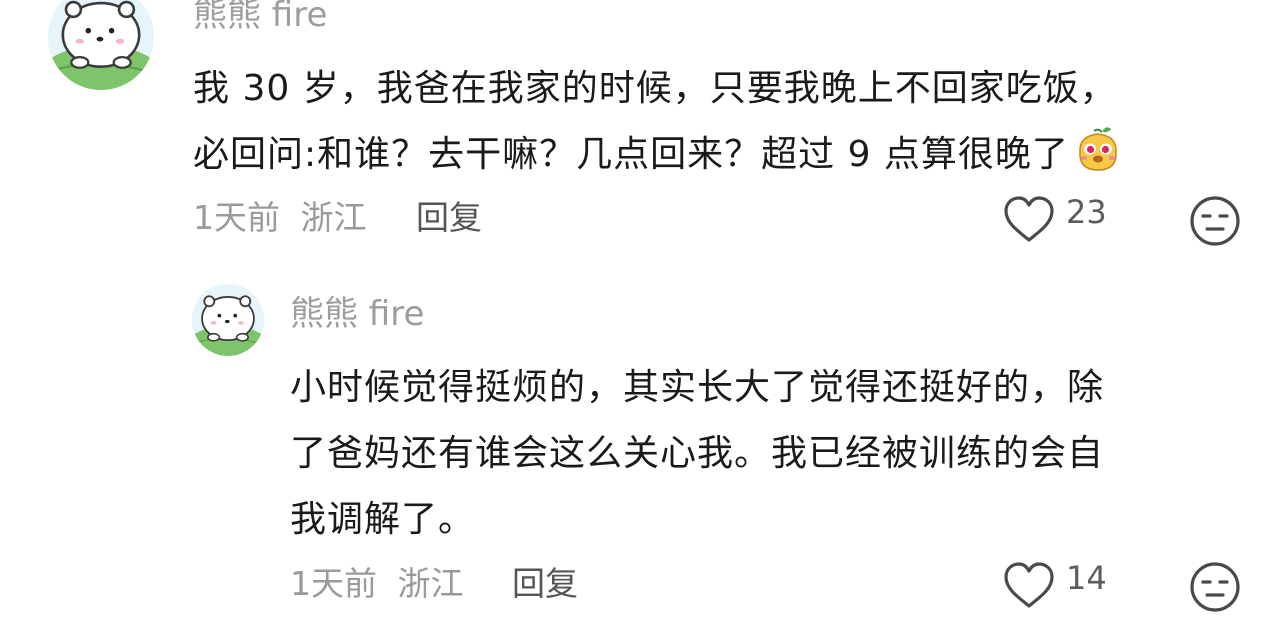  Describe the element at coordinates (357, 314) in the screenshot. I see `reply-username: 熊熊 fire` at that location.